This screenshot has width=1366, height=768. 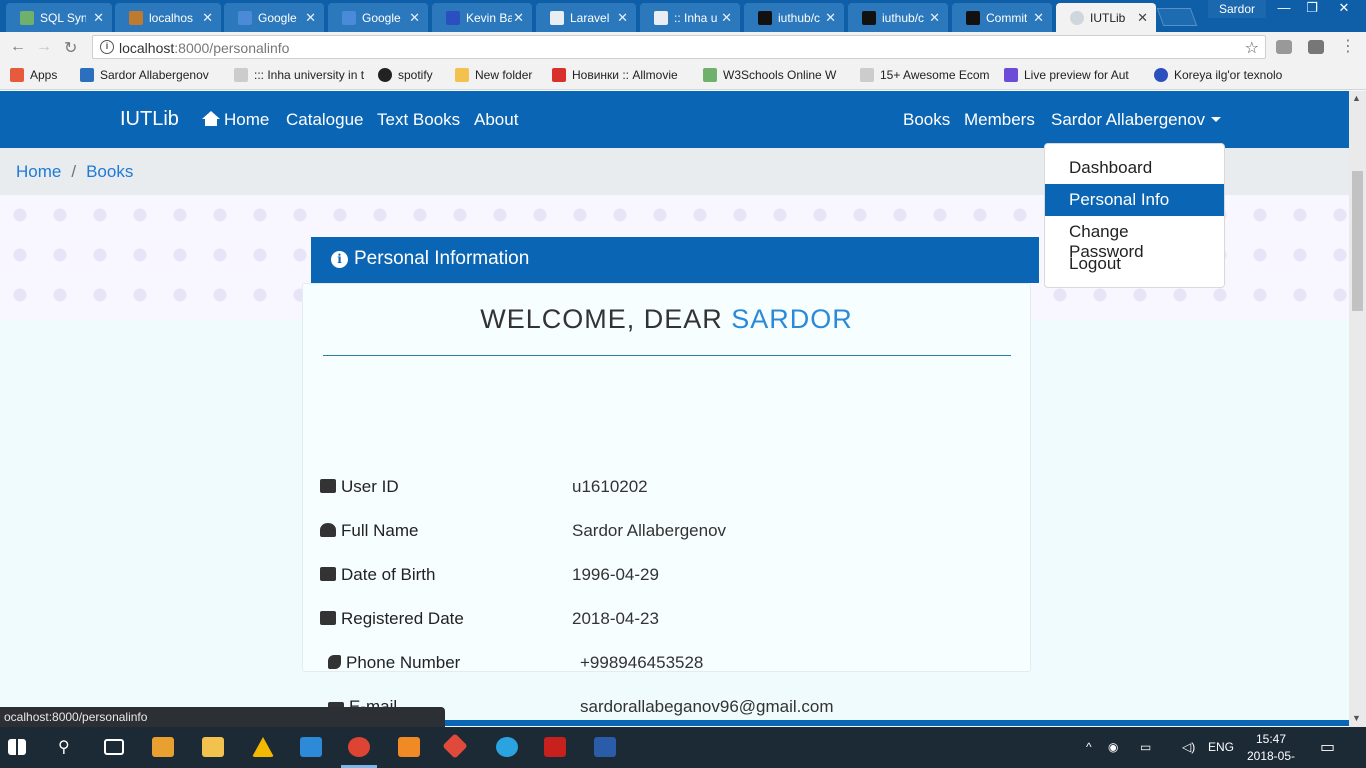 What do you see at coordinates (263, 747) in the screenshot?
I see `xampp-icon` at bounding box center [263, 747].